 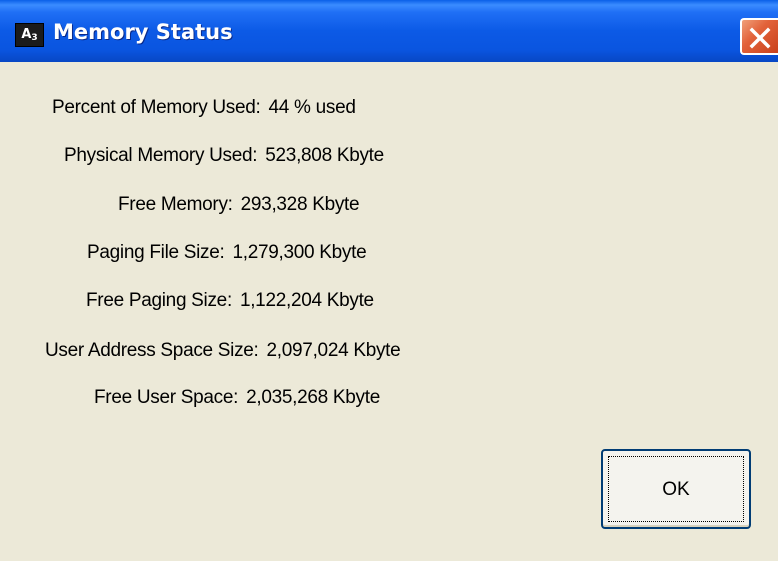 What do you see at coordinates (26, 34) in the screenshot?
I see `app-icon-letter: A` at bounding box center [26, 34].